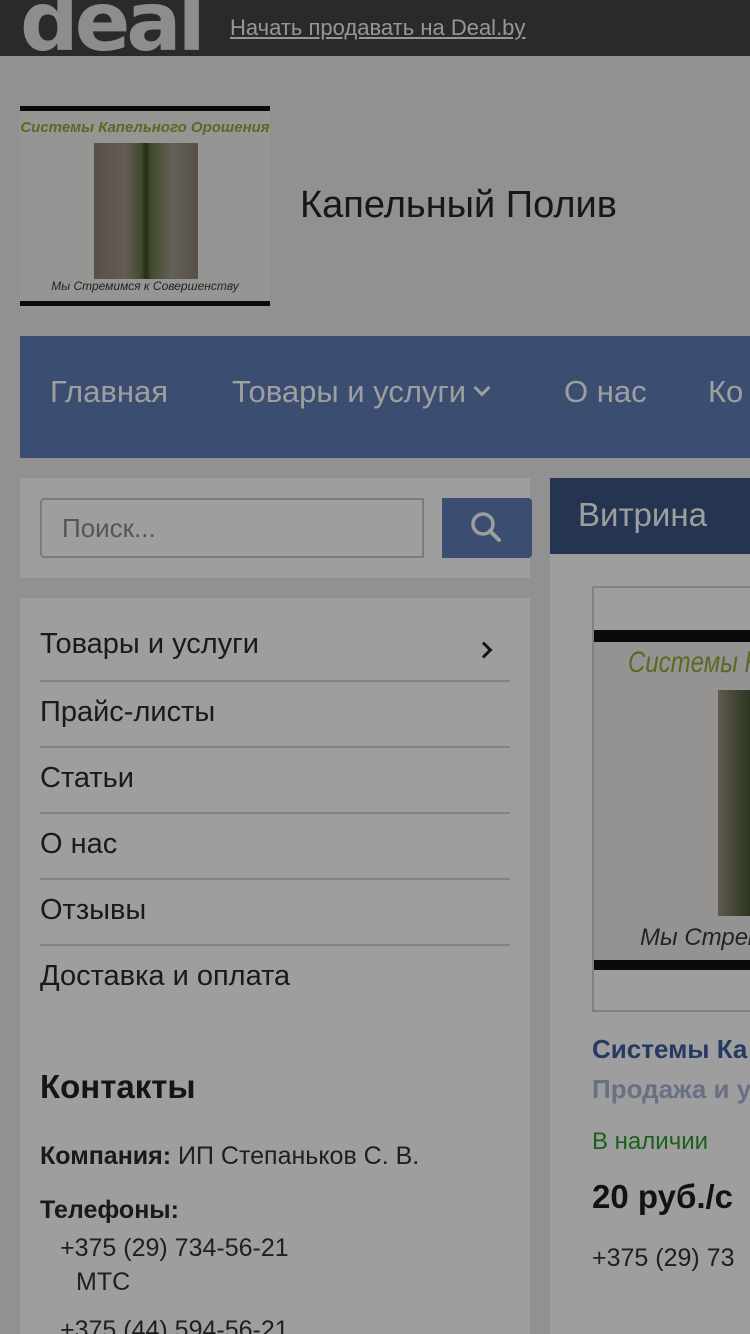 Image resolution: width=750 pixels, height=1334 pixels. What do you see at coordinates (232, 528) in the screenshot?
I see `search-input` at bounding box center [232, 528].